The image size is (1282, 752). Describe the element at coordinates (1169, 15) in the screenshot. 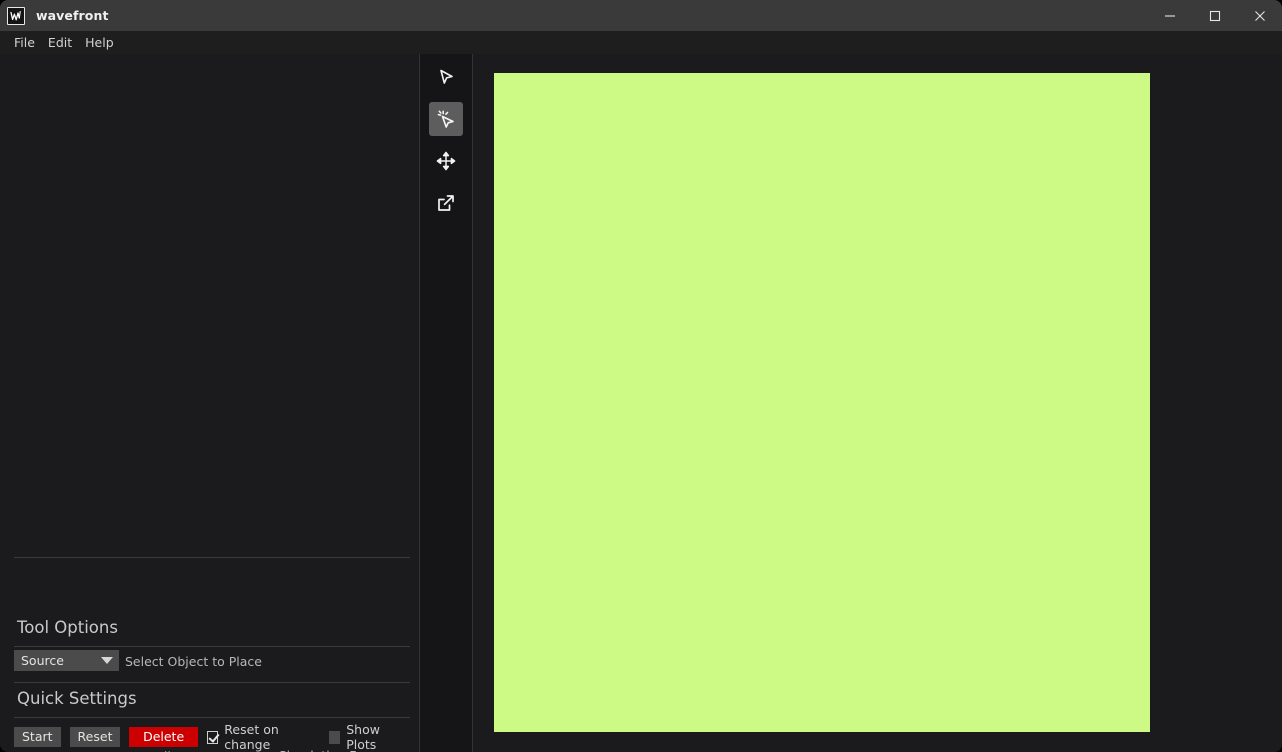

I see `minimize-icon` at that location.